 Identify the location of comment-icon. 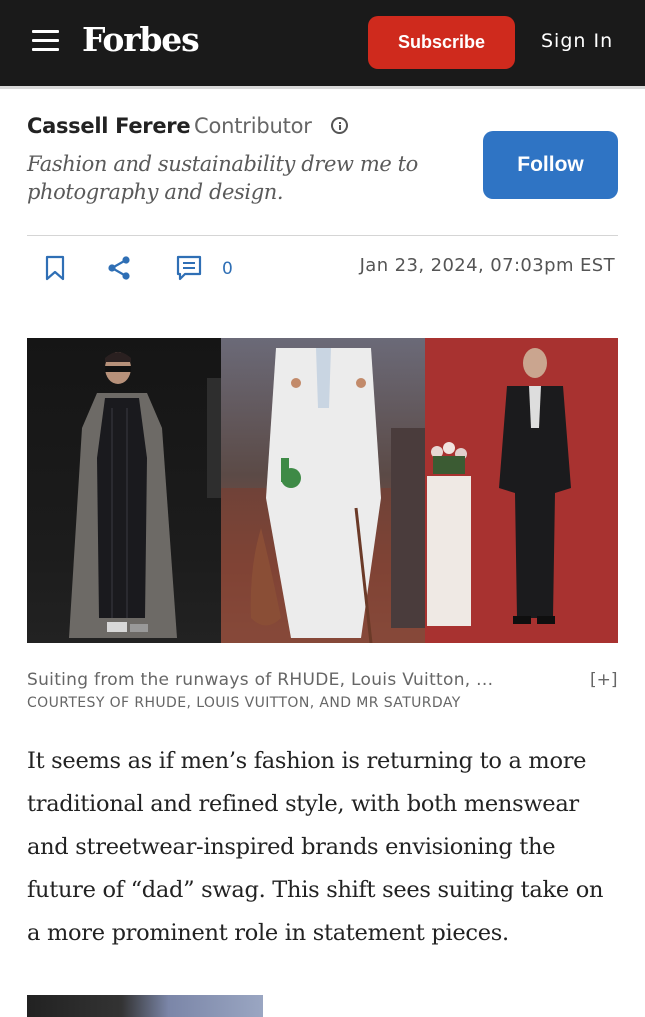
(189, 270).